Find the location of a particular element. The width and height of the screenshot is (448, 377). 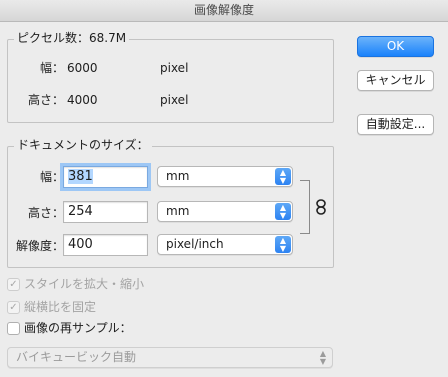

scale-styles-label: スタイルを拡大・縮小 is located at coordinates (84, 284).